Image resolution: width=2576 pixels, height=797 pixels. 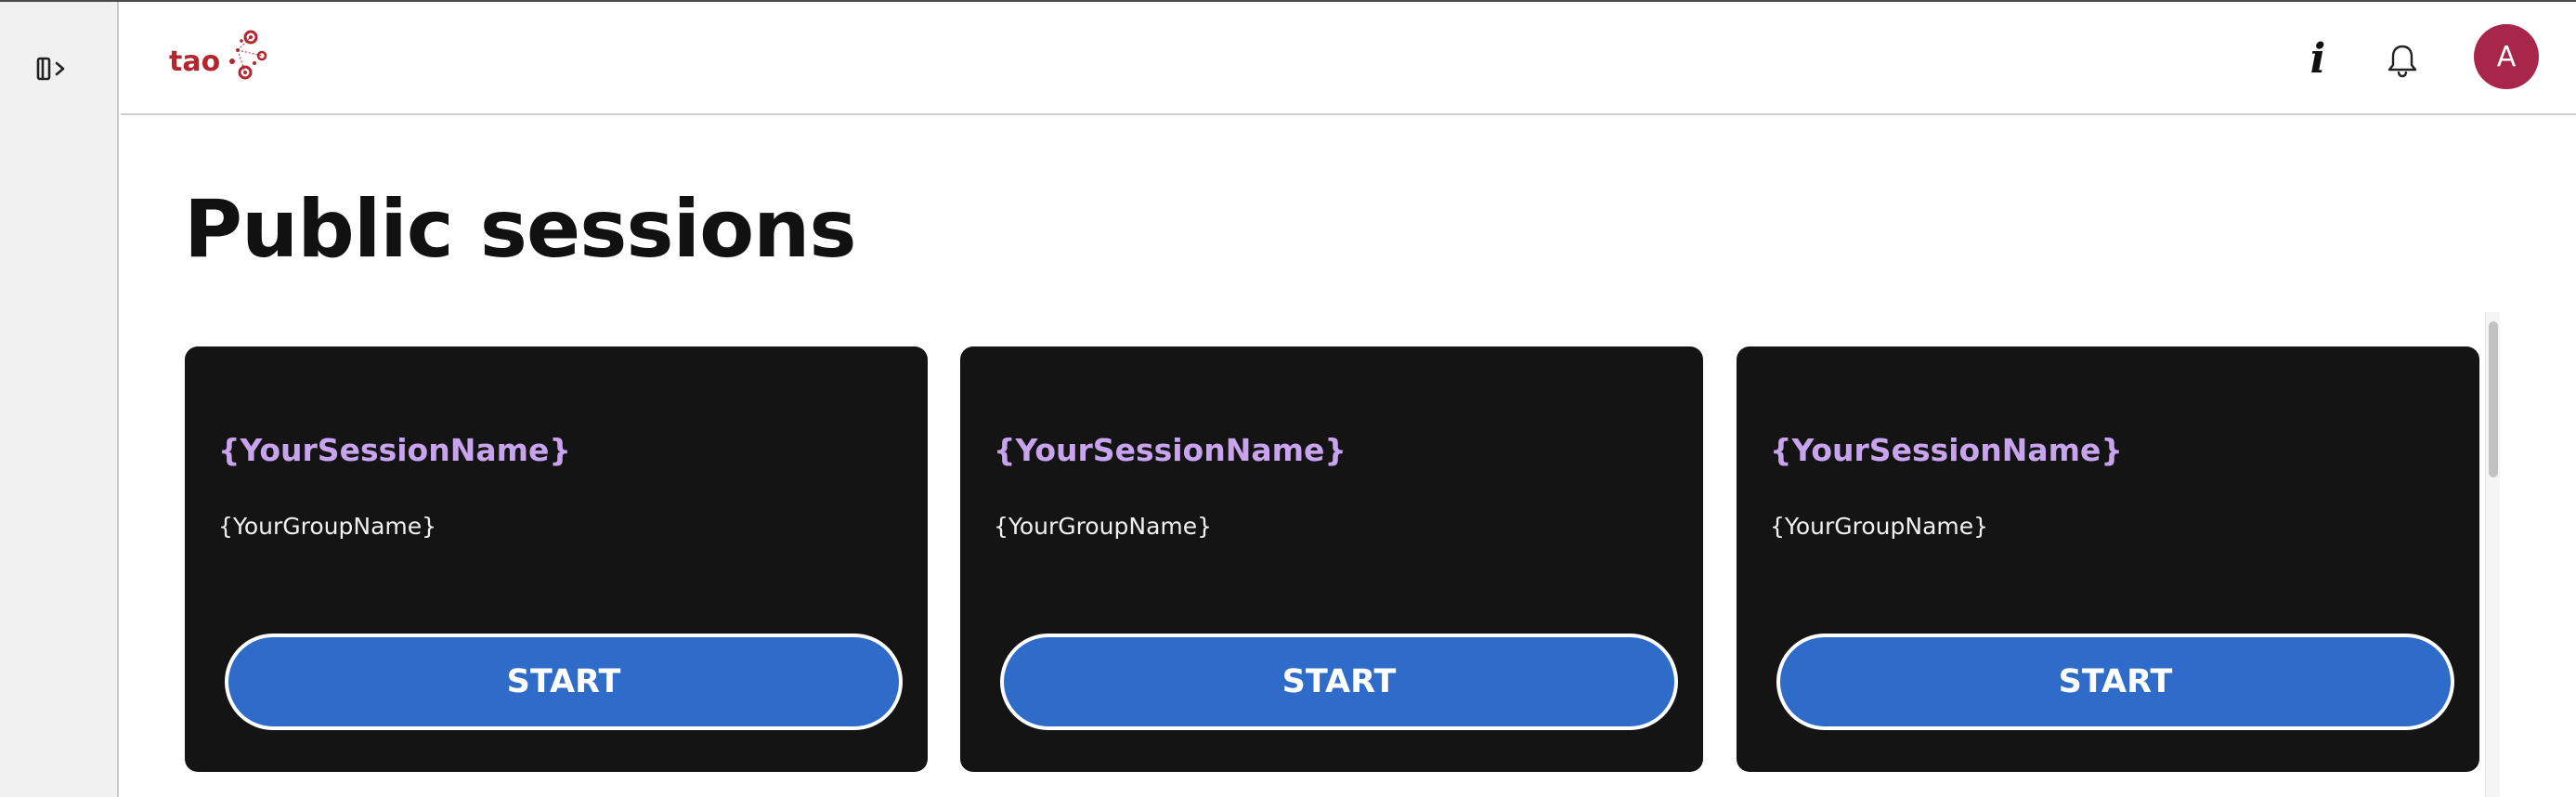 What do you see at coordinates (1349, 58) in the screenshot?
I see `top-bar: tao i A` at bounding box center [1349, 58].